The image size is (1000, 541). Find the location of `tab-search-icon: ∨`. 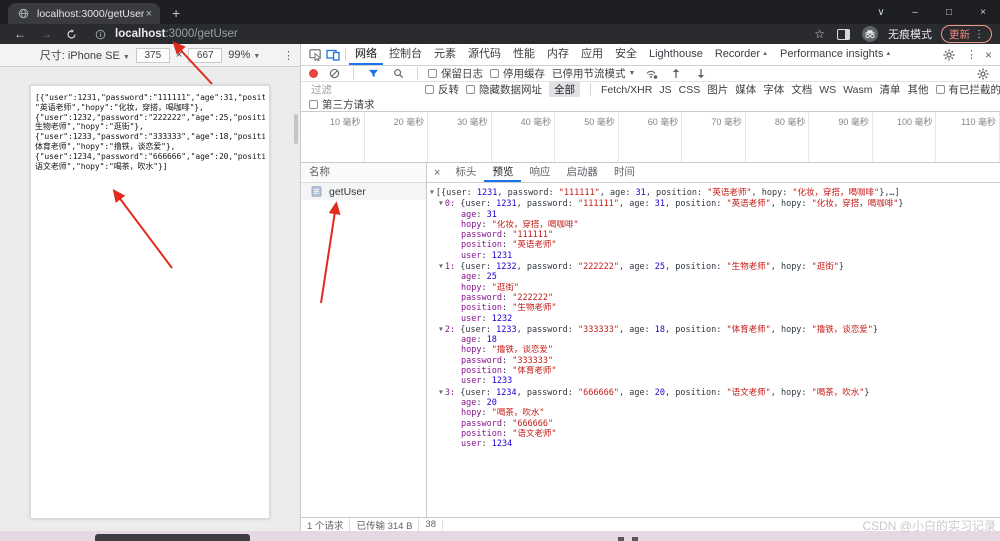

tab-search-icon: ∨ is located at coordinates (881, 12).